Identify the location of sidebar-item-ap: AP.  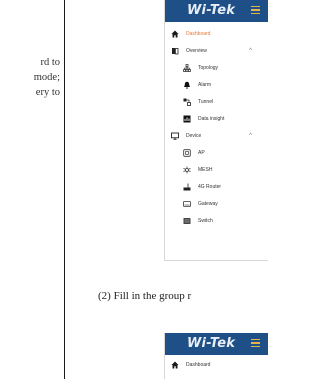
(216, 153).